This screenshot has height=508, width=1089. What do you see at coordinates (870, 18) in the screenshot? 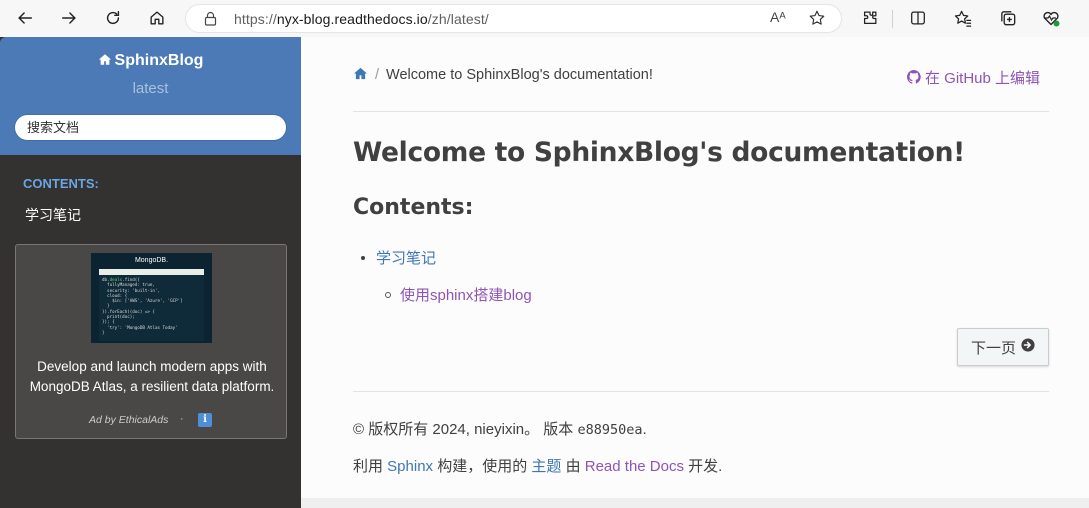
I see `extensions-icon` at bounding box center [870, 18].